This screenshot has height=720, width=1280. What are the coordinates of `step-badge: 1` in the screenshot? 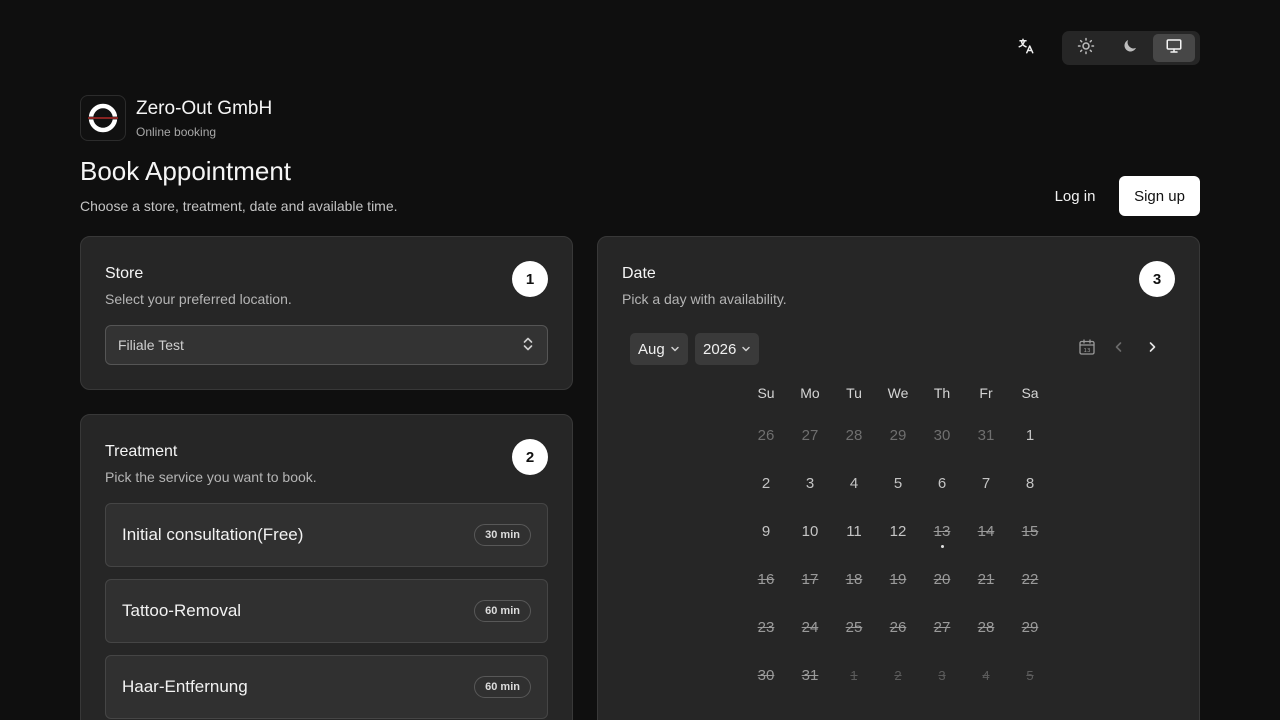 It's located at (530, 279).